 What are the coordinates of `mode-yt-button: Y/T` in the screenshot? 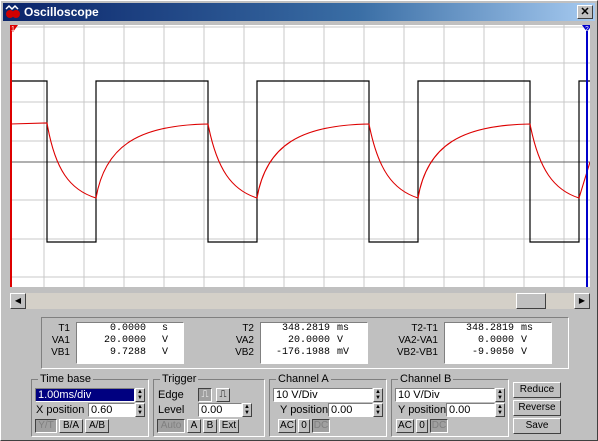 It's located at (46, 426).